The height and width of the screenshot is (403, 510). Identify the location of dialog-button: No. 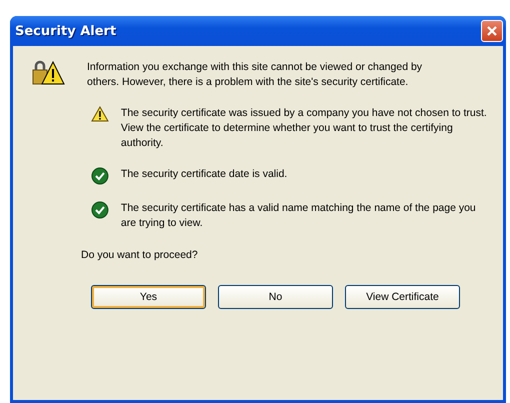
(275, 297).